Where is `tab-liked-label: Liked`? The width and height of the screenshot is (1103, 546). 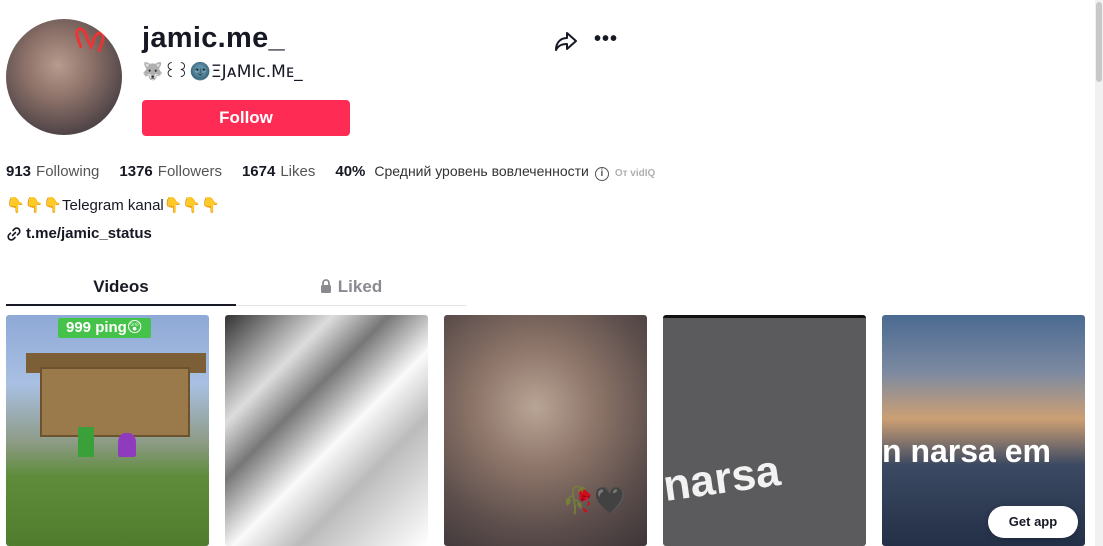
tab-liked-label: Liked is located at coordinates (360, 286).